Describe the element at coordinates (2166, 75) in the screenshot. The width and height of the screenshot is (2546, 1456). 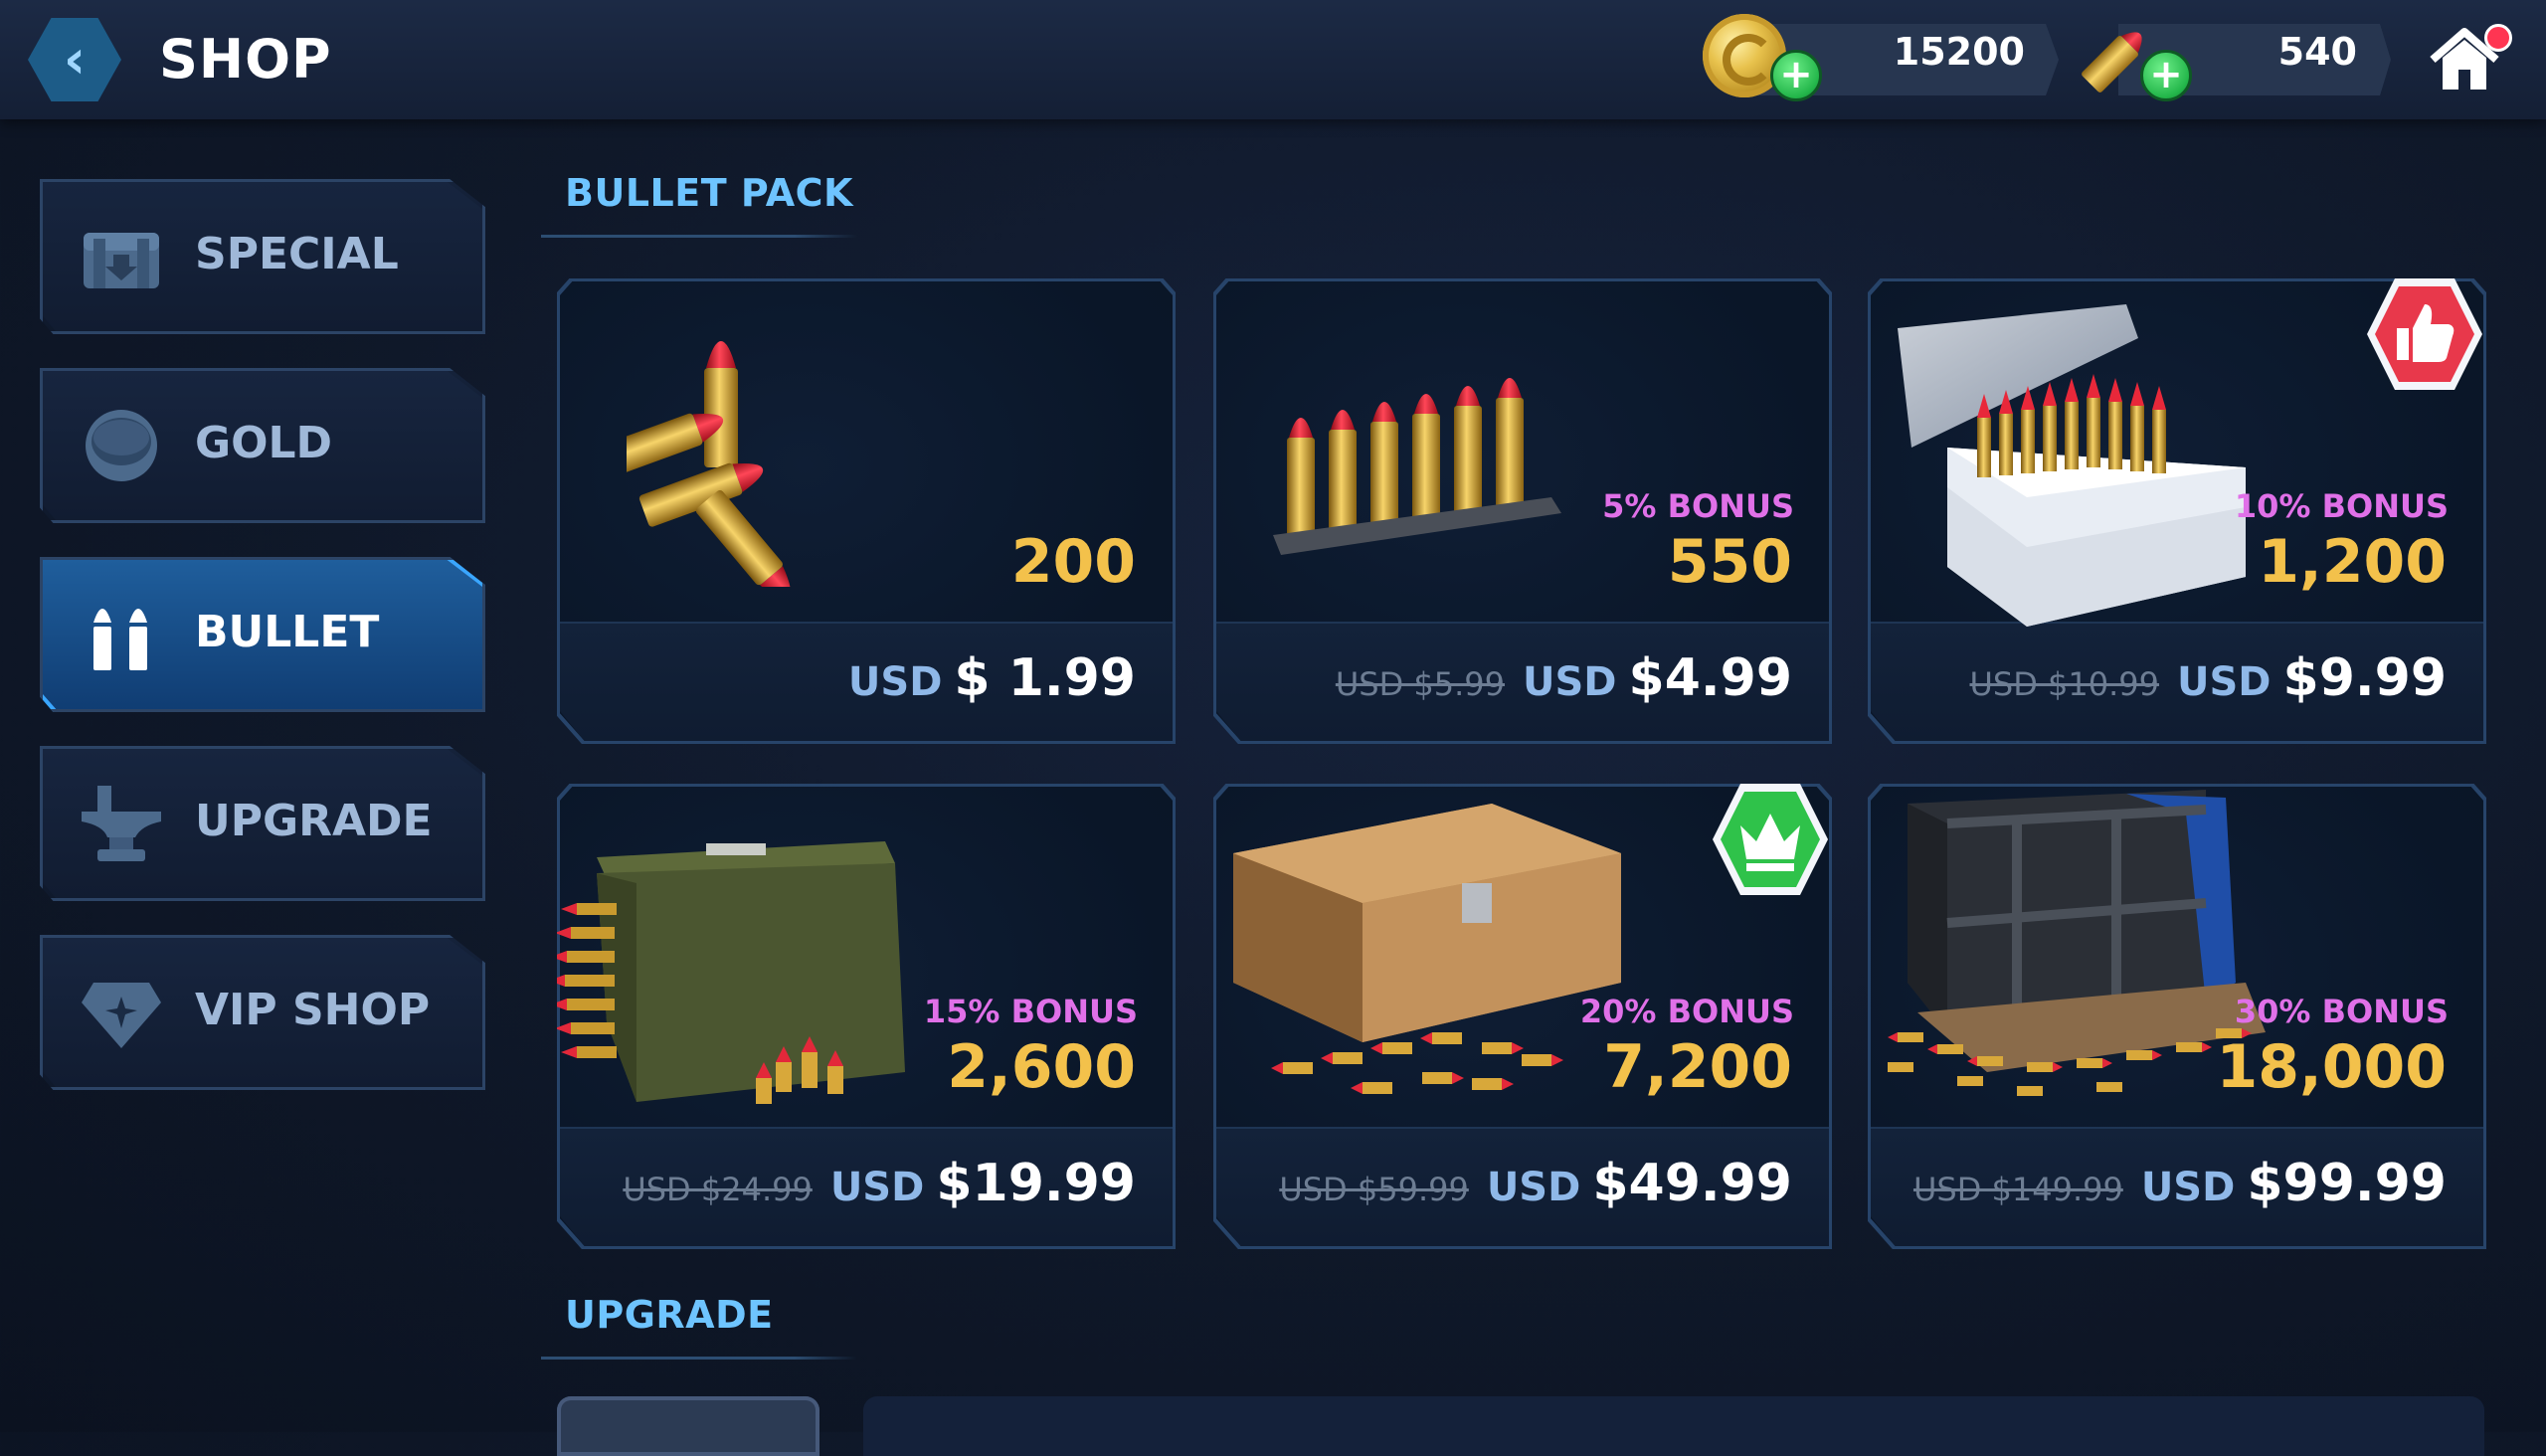
I see `add-bullets-button: +` at that location.